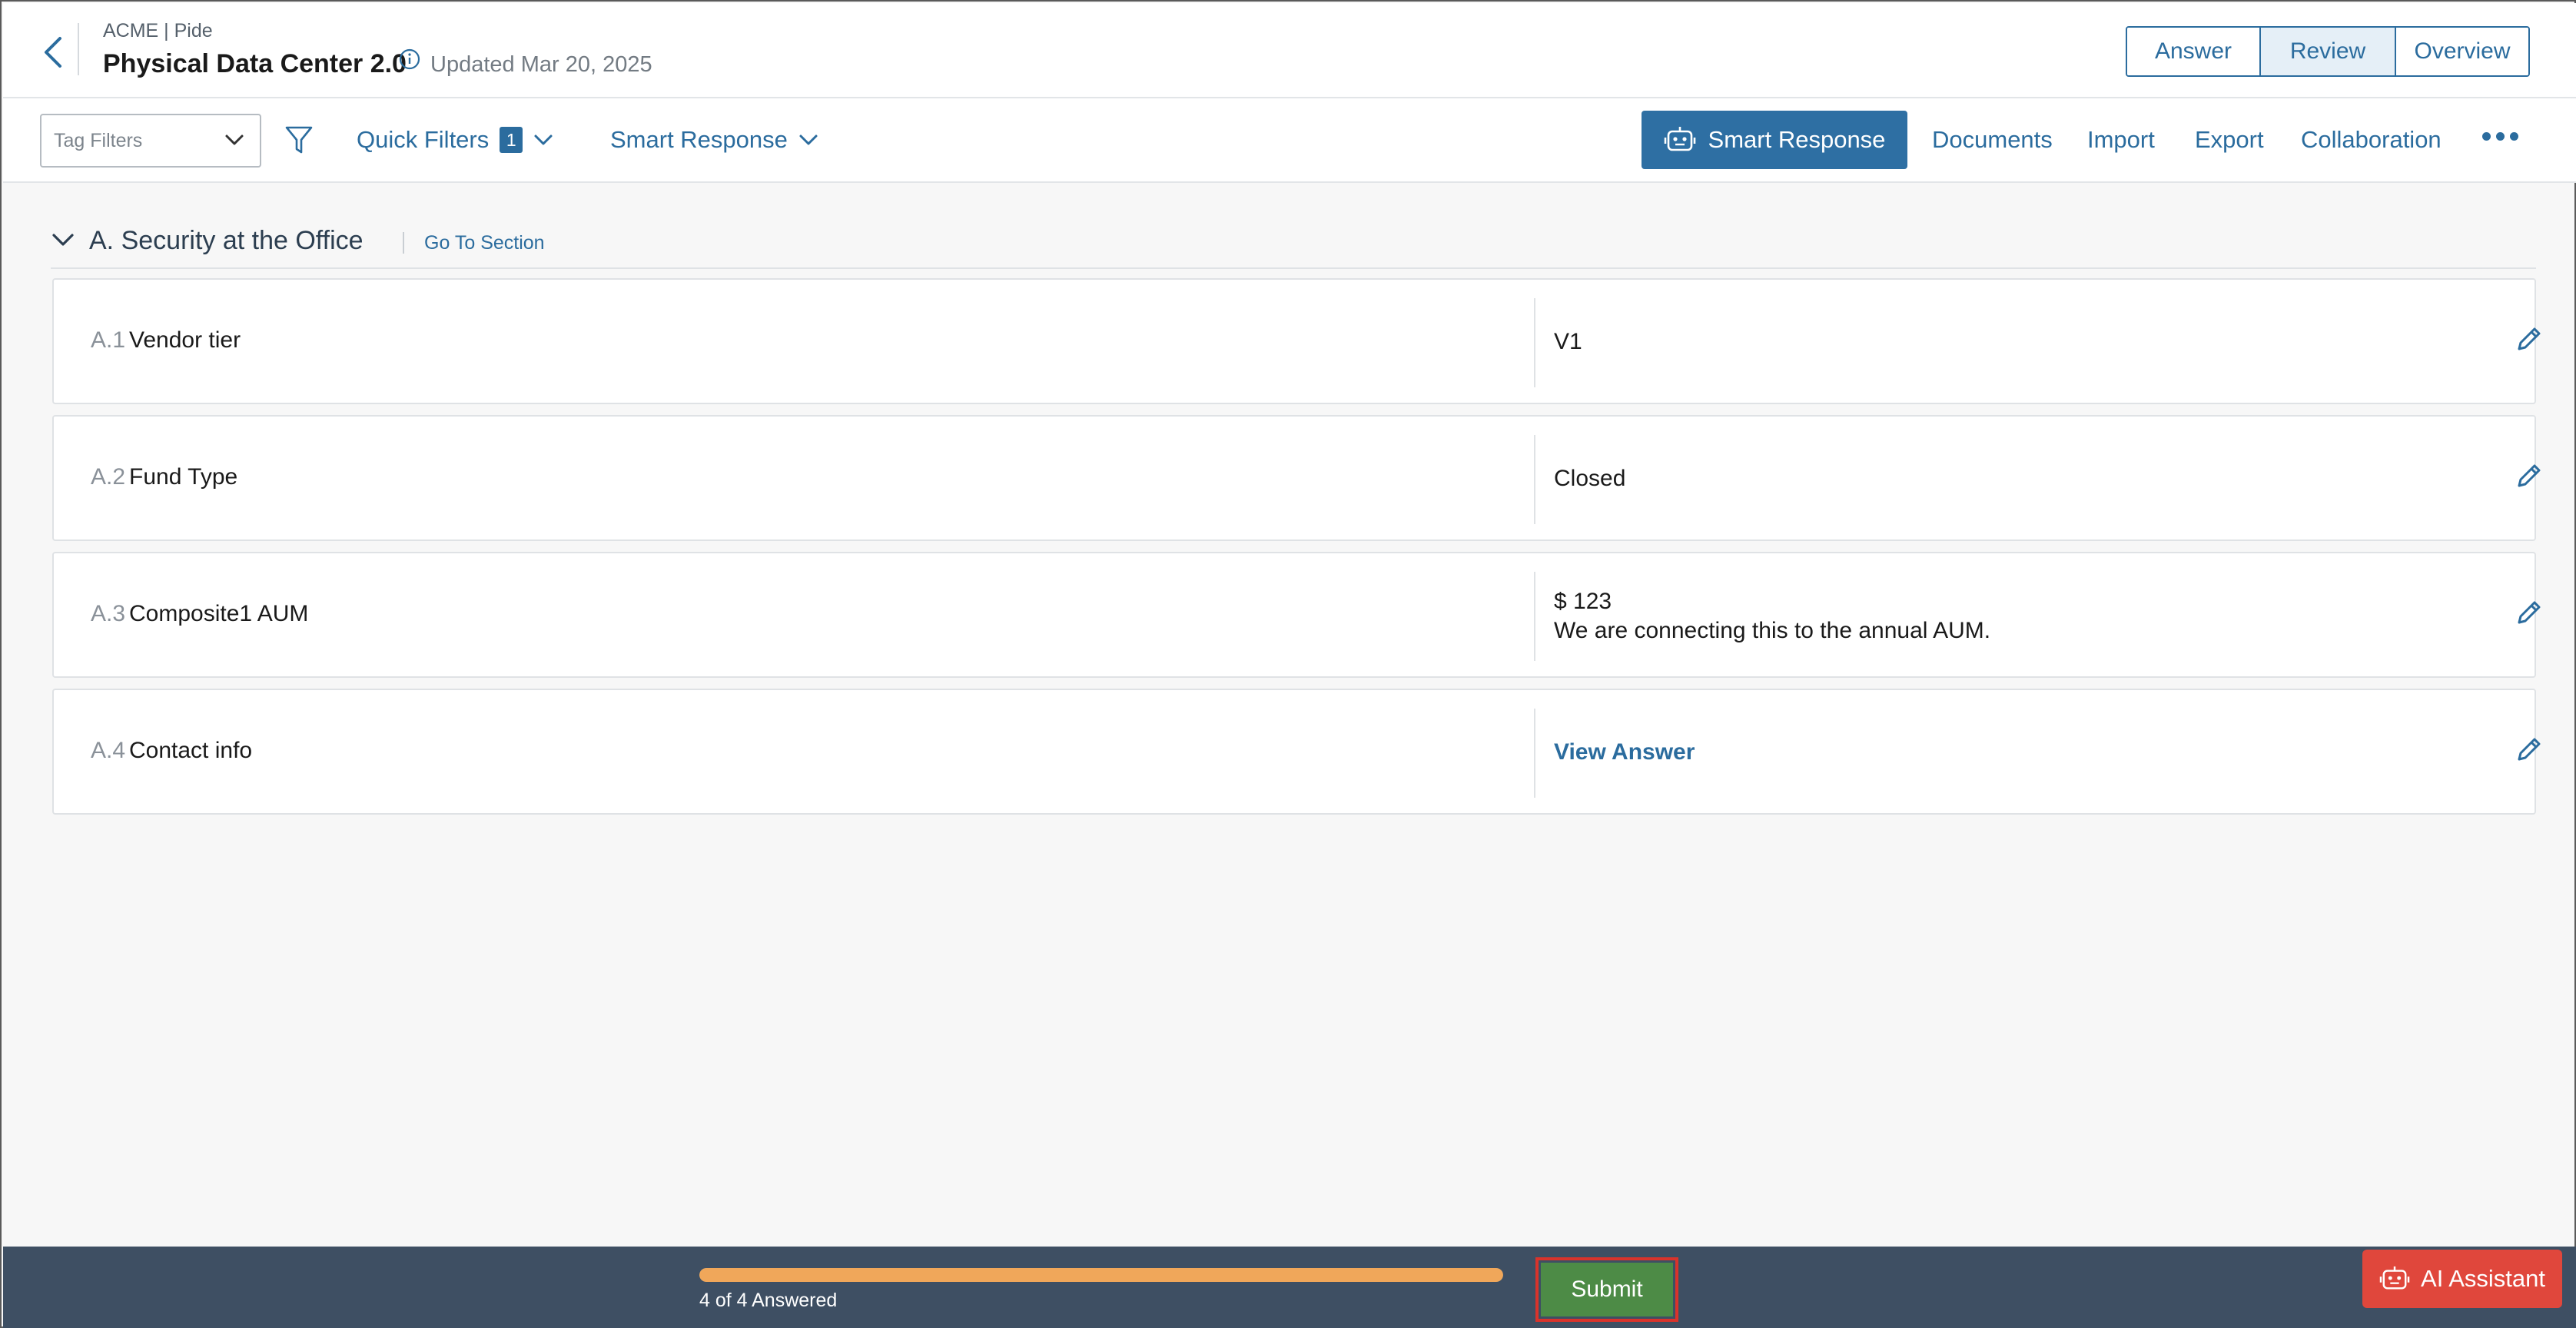 The width and height of the screenshot is (2576, 1328). Describe the element at coordinates (484, 243) in the screenshot. I see `go-to-section-link: Go To Section` at that location.